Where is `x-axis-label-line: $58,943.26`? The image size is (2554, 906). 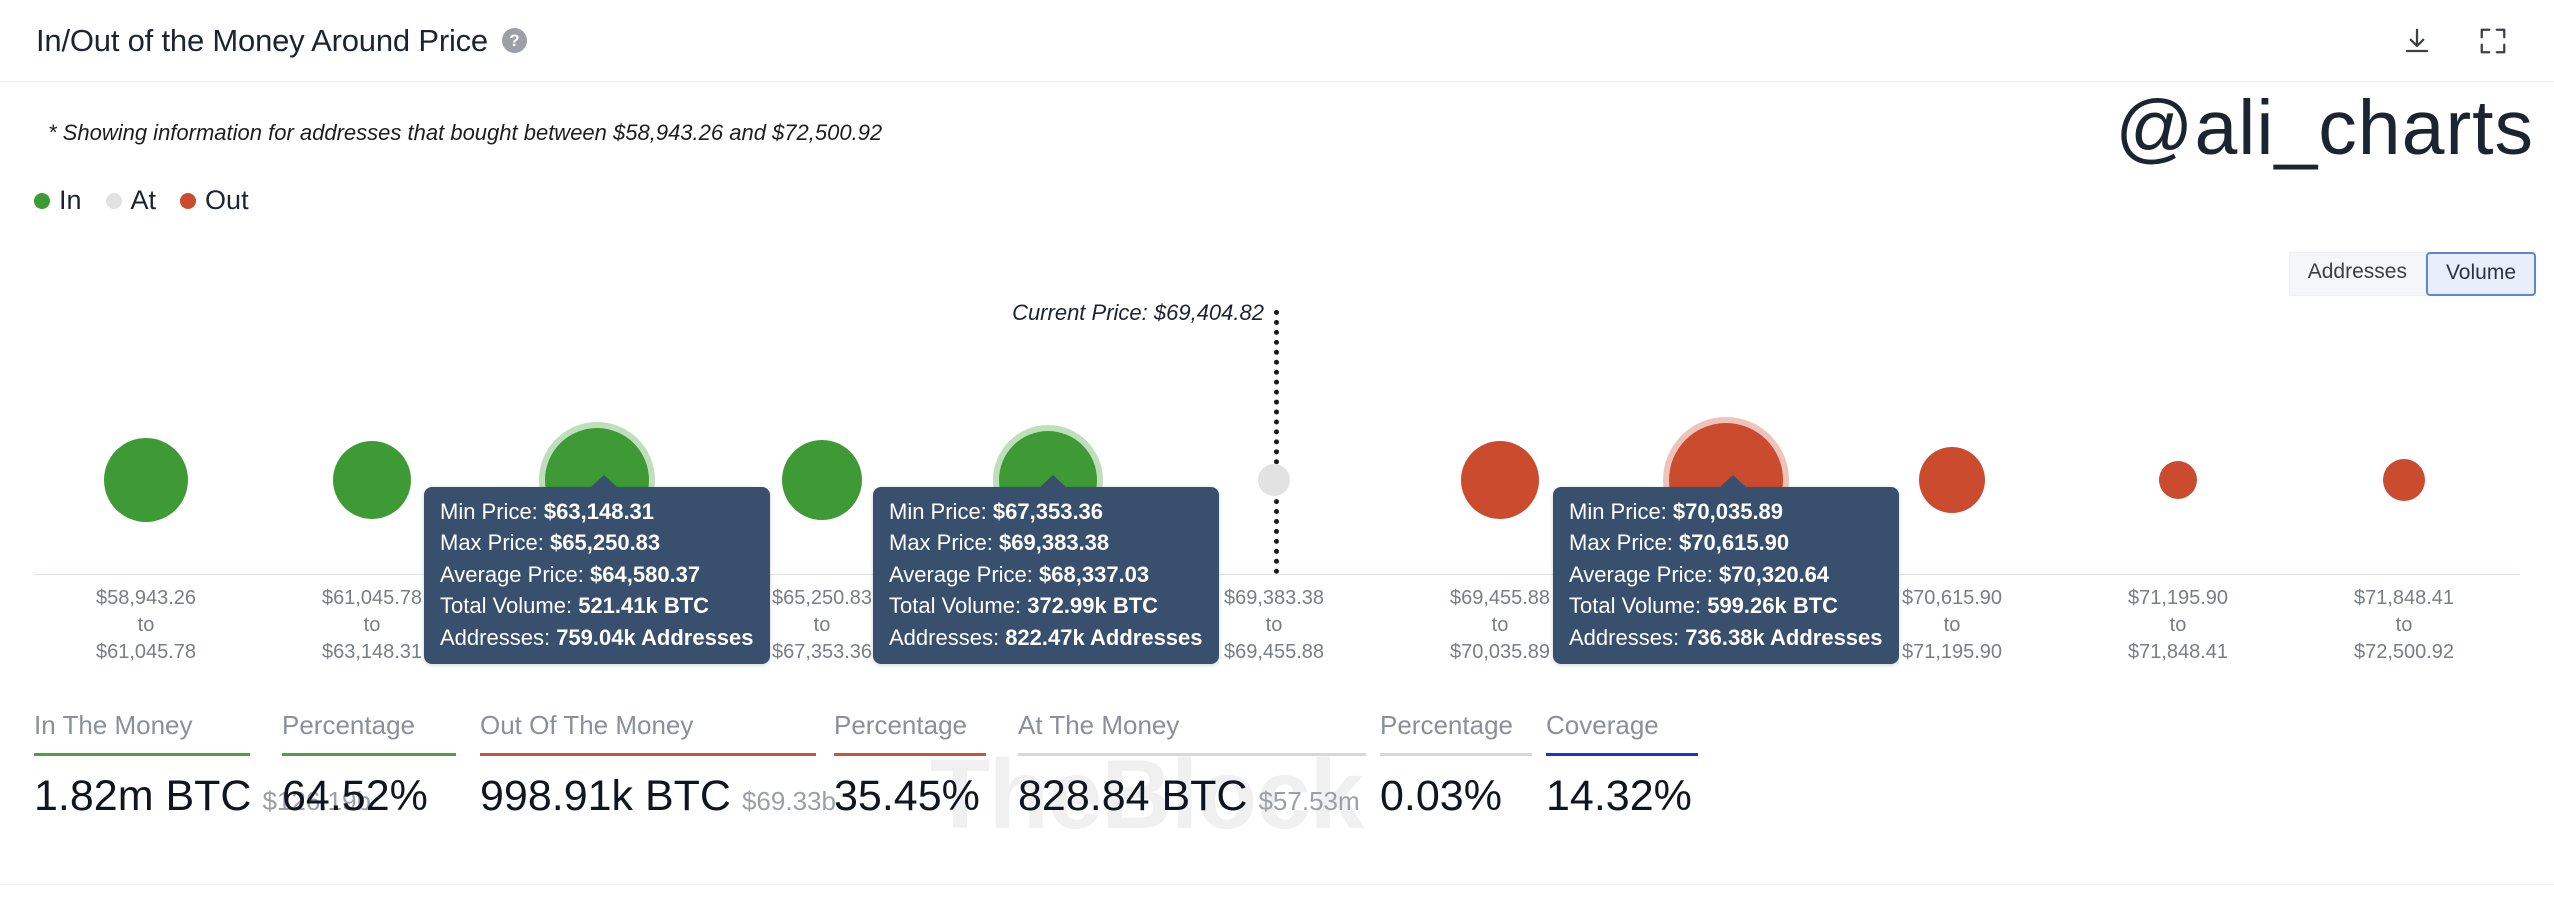 x-axis-label-line: $58,943.26 is located at coordinates (146, 598).